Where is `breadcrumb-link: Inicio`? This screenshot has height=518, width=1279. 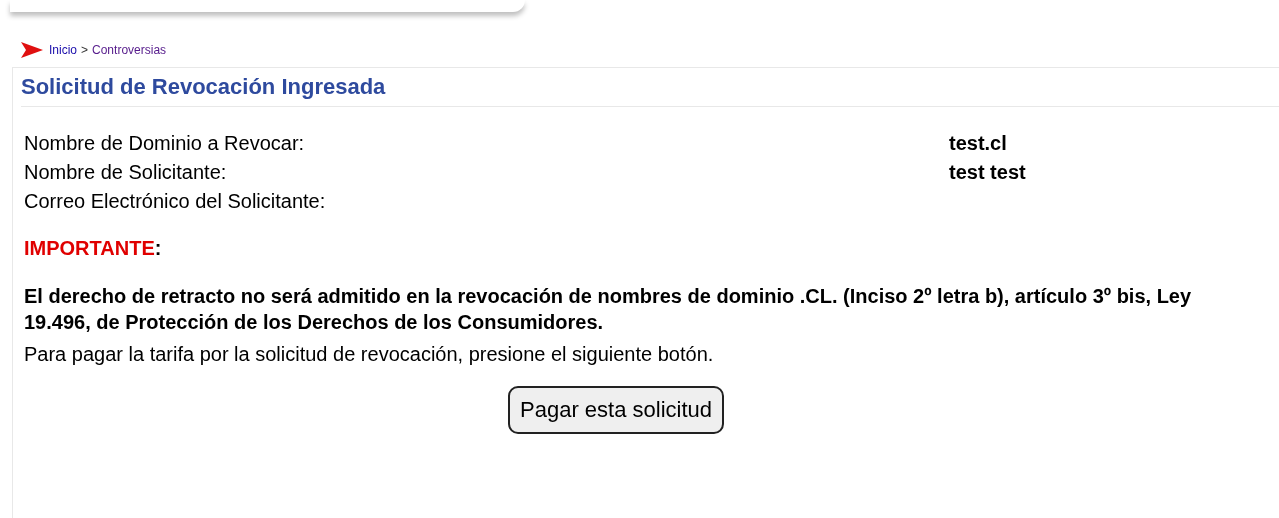
breadcrumb-link: Inicio is located at coordinates (63, 50).